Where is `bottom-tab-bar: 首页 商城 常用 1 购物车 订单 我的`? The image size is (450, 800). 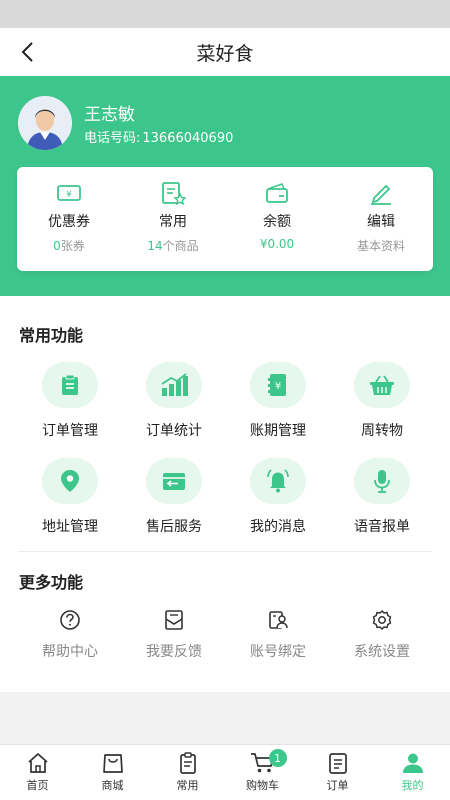 bottom-tab-bar: 首页 商城 常用 1 购物车 订单 我的 is located at coordinates (225, 772).